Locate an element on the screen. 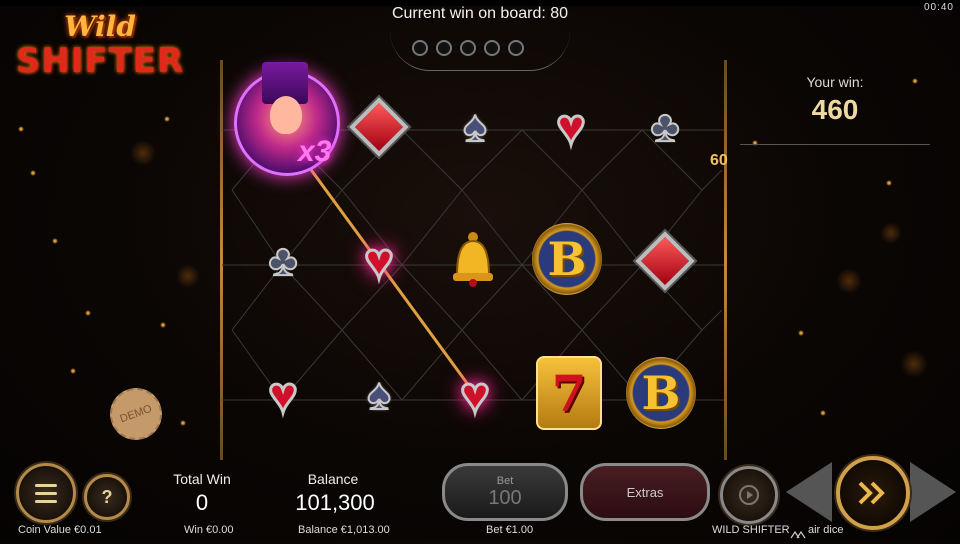  your-win-label: Your win: is located at coordinates (835, 82).